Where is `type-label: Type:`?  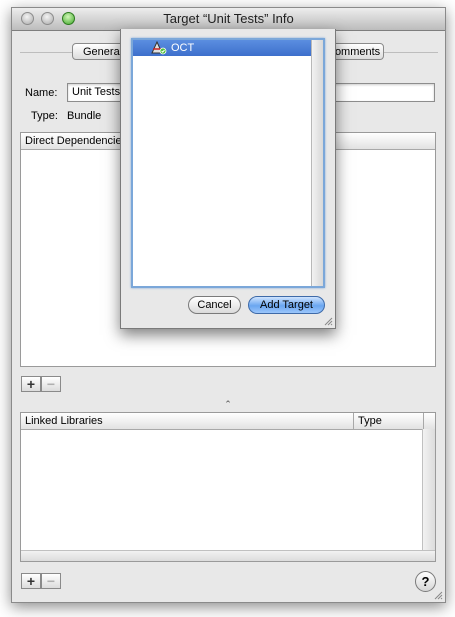
type-label: Type: is located at coordinates (44, 116).